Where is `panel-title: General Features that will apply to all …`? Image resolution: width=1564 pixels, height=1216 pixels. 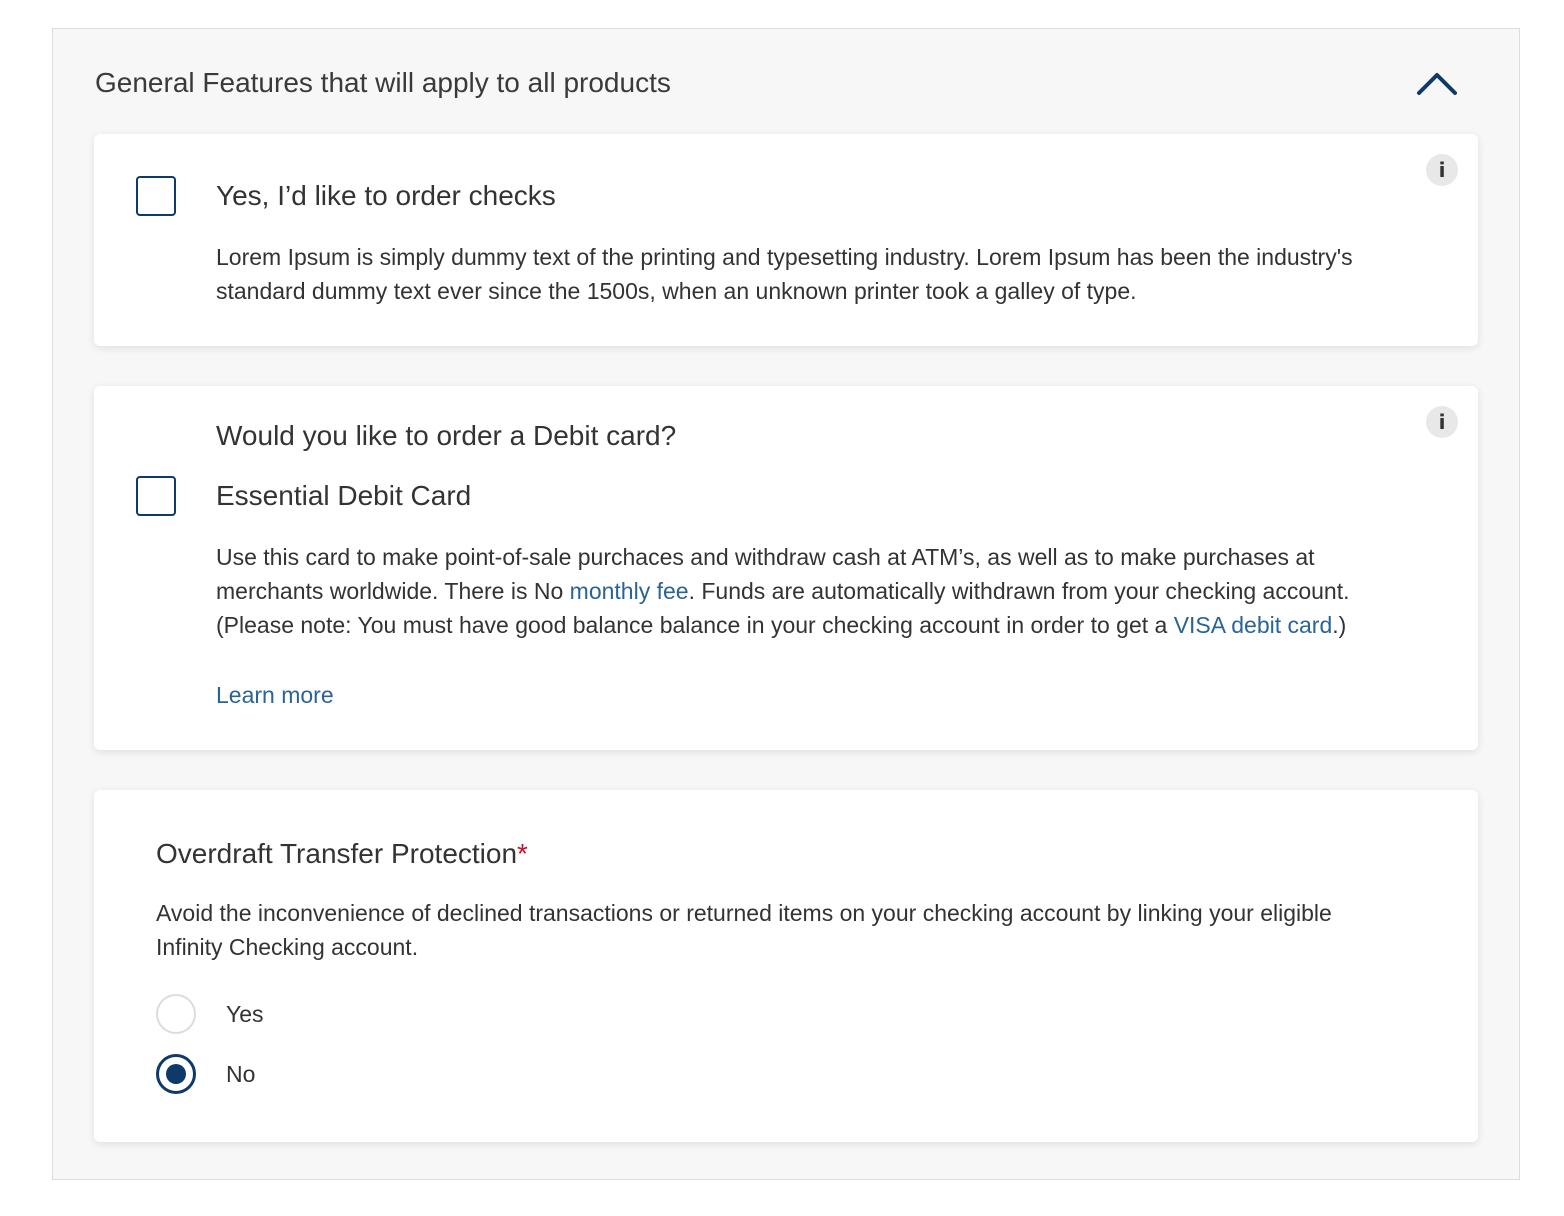
panel-title: General Features that will apply to all … is located at coordinates (383, 82).